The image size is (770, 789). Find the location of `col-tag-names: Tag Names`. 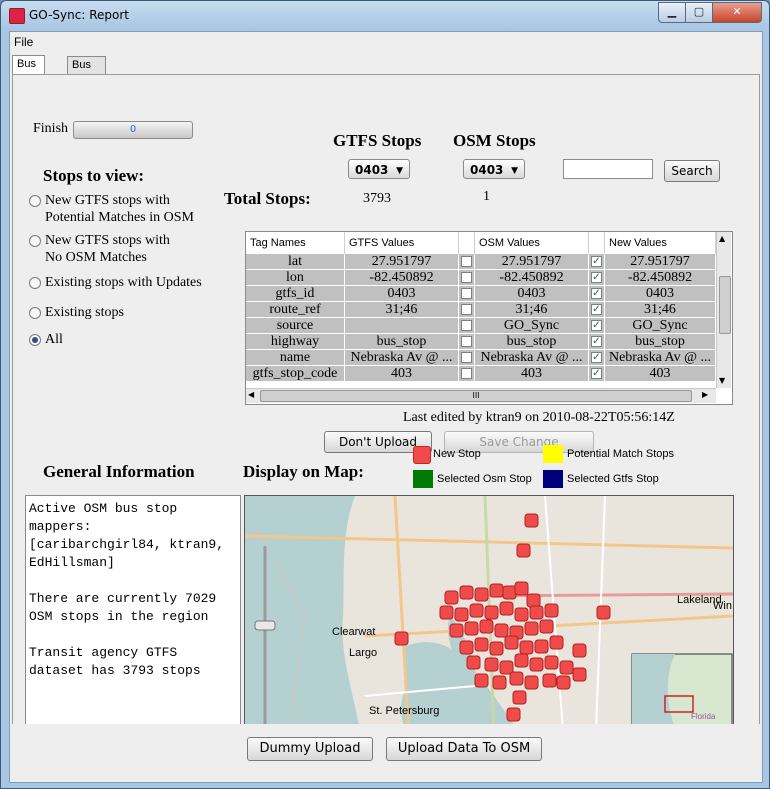

col-tag-names: Tag Names is located at coordinates (295, 243).